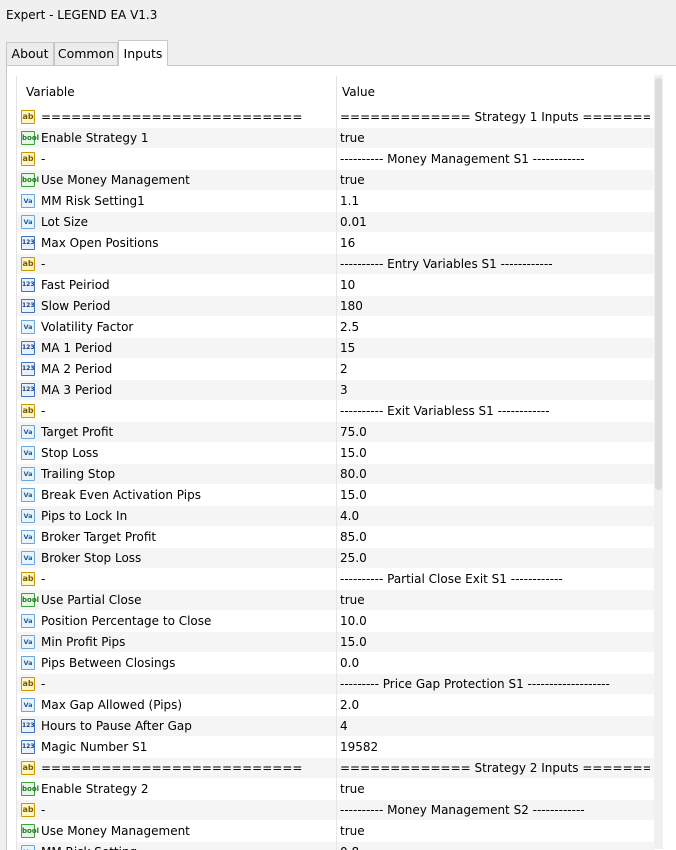 The width and height of the screenshot is (676, 850). Describe the element at coordinates (495, 621) in the screenshot. I see `variable-value: 10.0` at that location.